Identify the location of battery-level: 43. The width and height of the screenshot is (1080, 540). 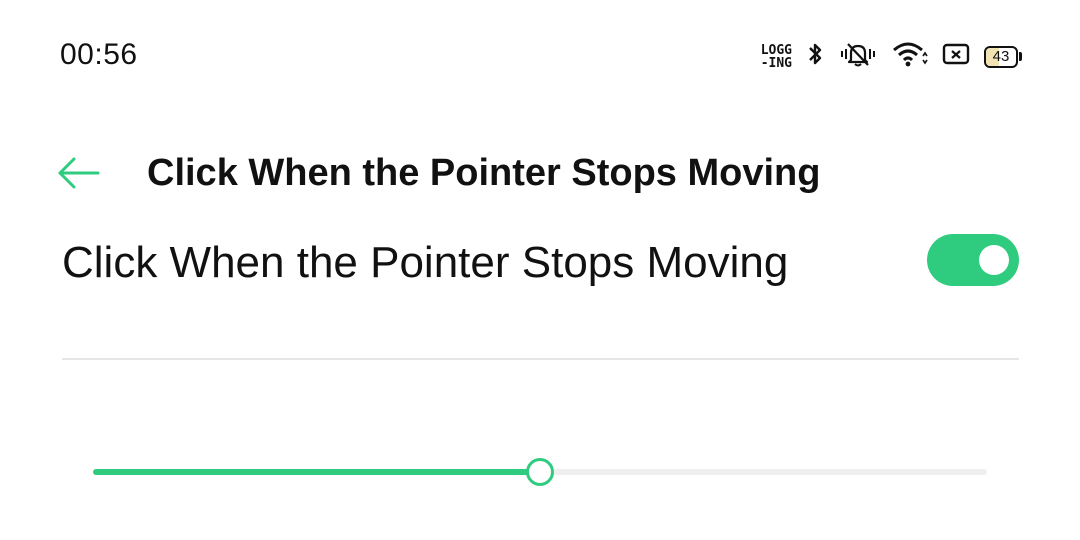
(1001, 56).